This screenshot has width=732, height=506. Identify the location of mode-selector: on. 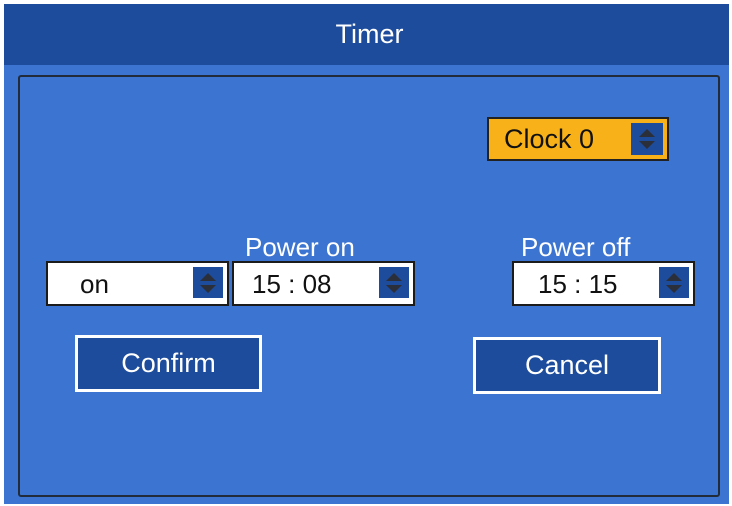
(137, 283).